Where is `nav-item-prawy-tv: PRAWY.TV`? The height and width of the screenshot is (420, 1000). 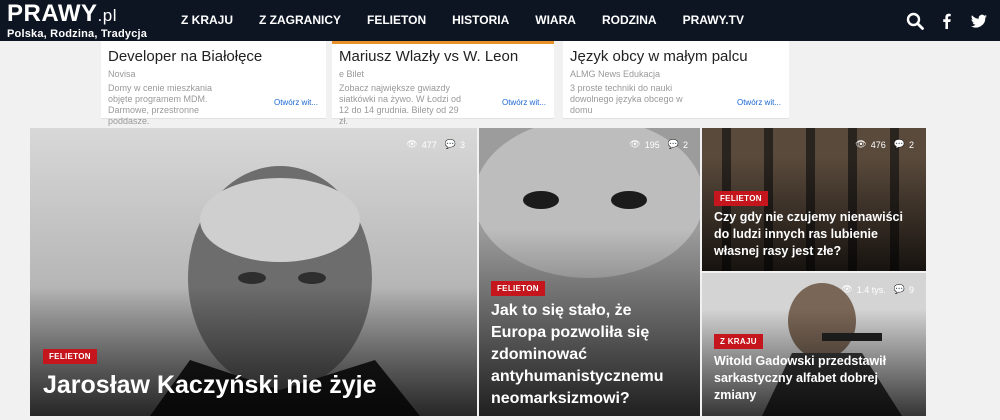
nav-item-prawy-tv: PRAWY.TV is located at coordinates (713, 20).